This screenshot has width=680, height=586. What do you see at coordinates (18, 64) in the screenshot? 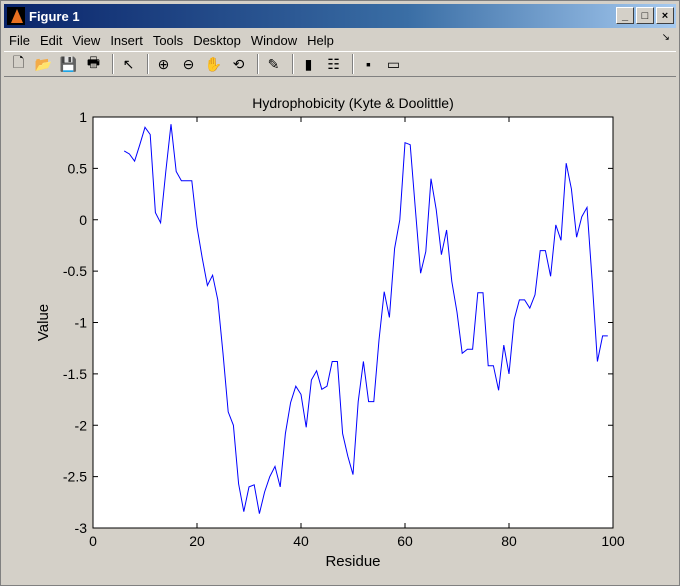
I see `new-figure-icon: 🗋` at bounding box center [18, 64].